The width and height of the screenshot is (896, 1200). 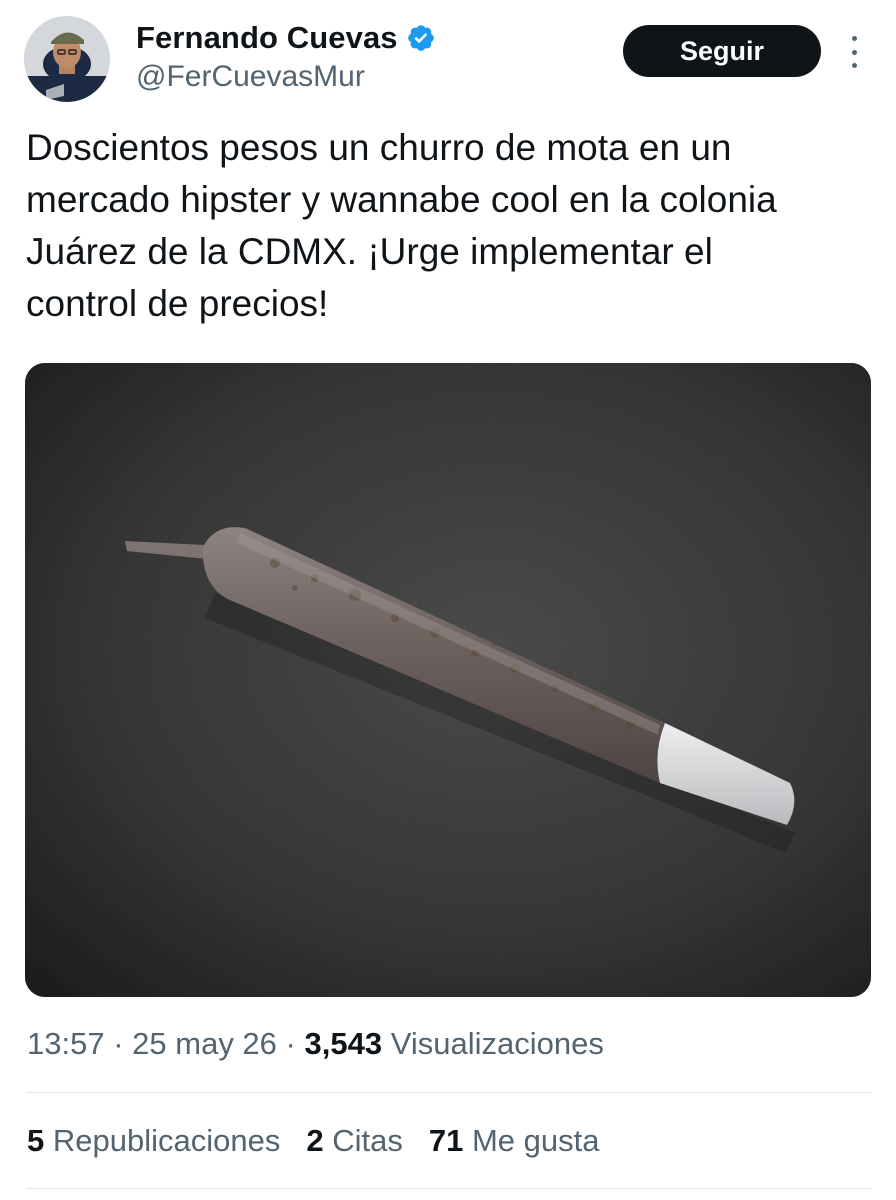 What do you see at coordinates (36, 1140) in the screenshot?
I see `reposts-count: 5` at bounding box center [36, 1140].